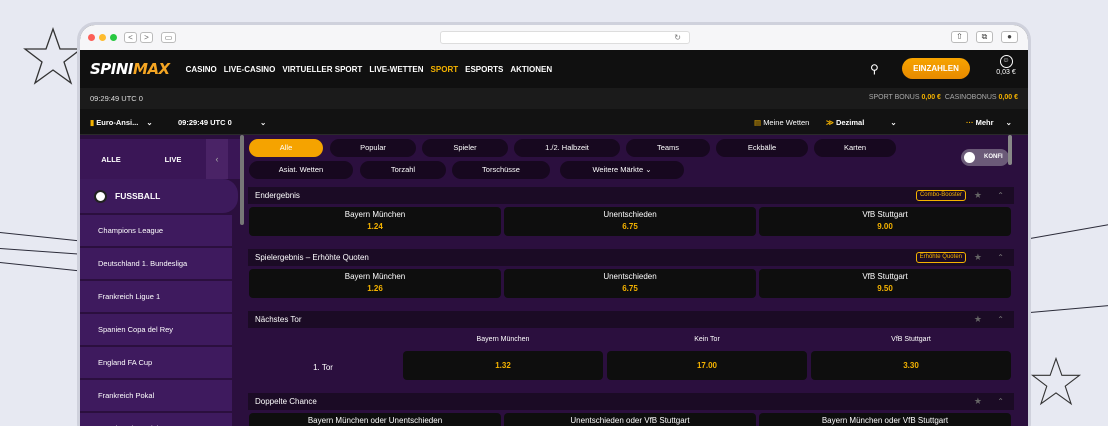 This screenshot has height=426, width=1108. I want to click on sidebar-league: Champions League, so click(156, 230).